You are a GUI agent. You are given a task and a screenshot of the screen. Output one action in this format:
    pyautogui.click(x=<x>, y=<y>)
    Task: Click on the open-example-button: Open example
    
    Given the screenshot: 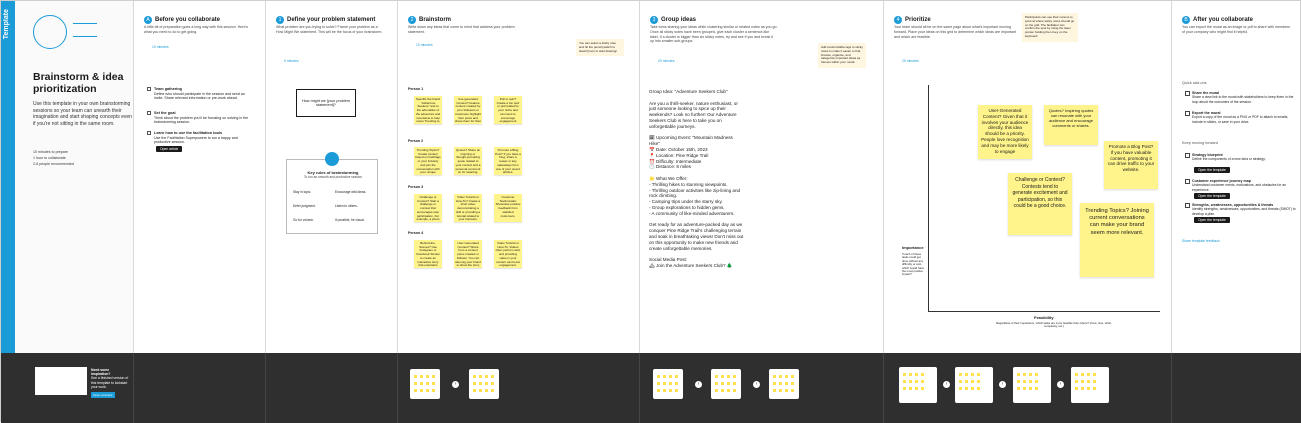 What is the action you would take?
    pyautogui.click(x=103, y=395)
    